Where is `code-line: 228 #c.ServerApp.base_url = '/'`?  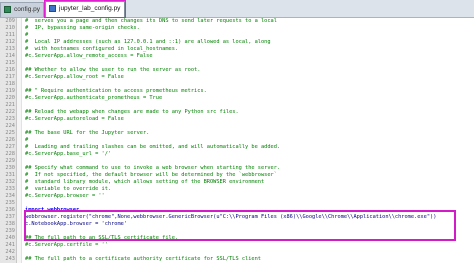
code-line: 228 #c.ServerApp.base_url = '/' is located at coordinates (237, 154).